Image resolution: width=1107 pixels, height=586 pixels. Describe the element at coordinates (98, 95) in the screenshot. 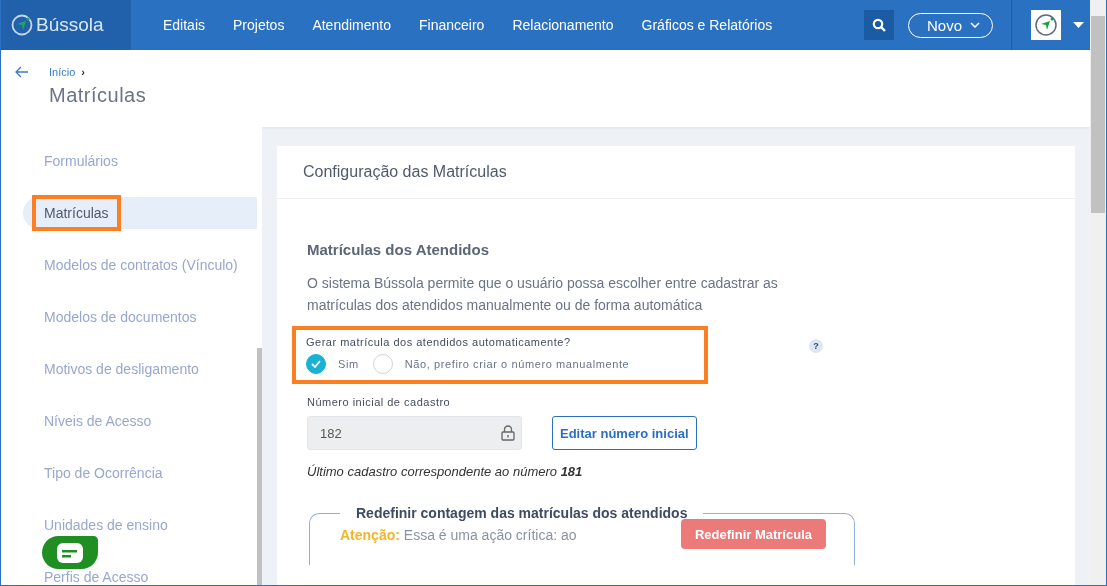

I see `page-title: Matrículas` at that location.